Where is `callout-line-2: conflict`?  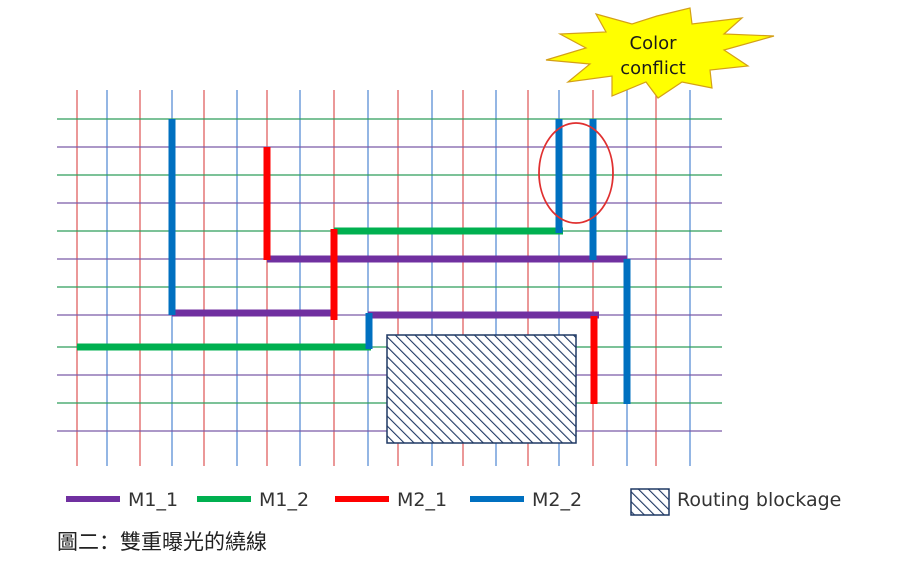 callout-line-2: conflict is located at coordinates (653, 68).